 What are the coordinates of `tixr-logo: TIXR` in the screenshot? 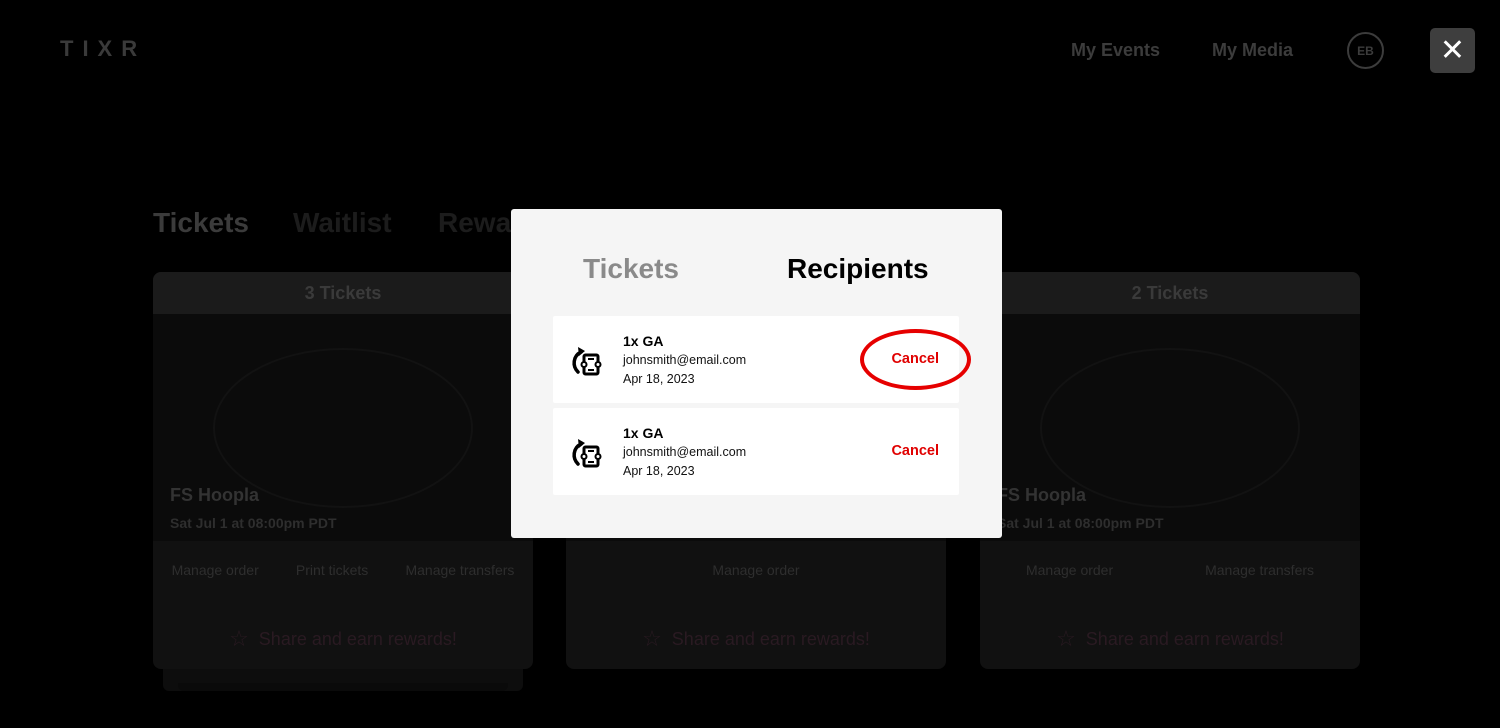 It's located at (103, 49).